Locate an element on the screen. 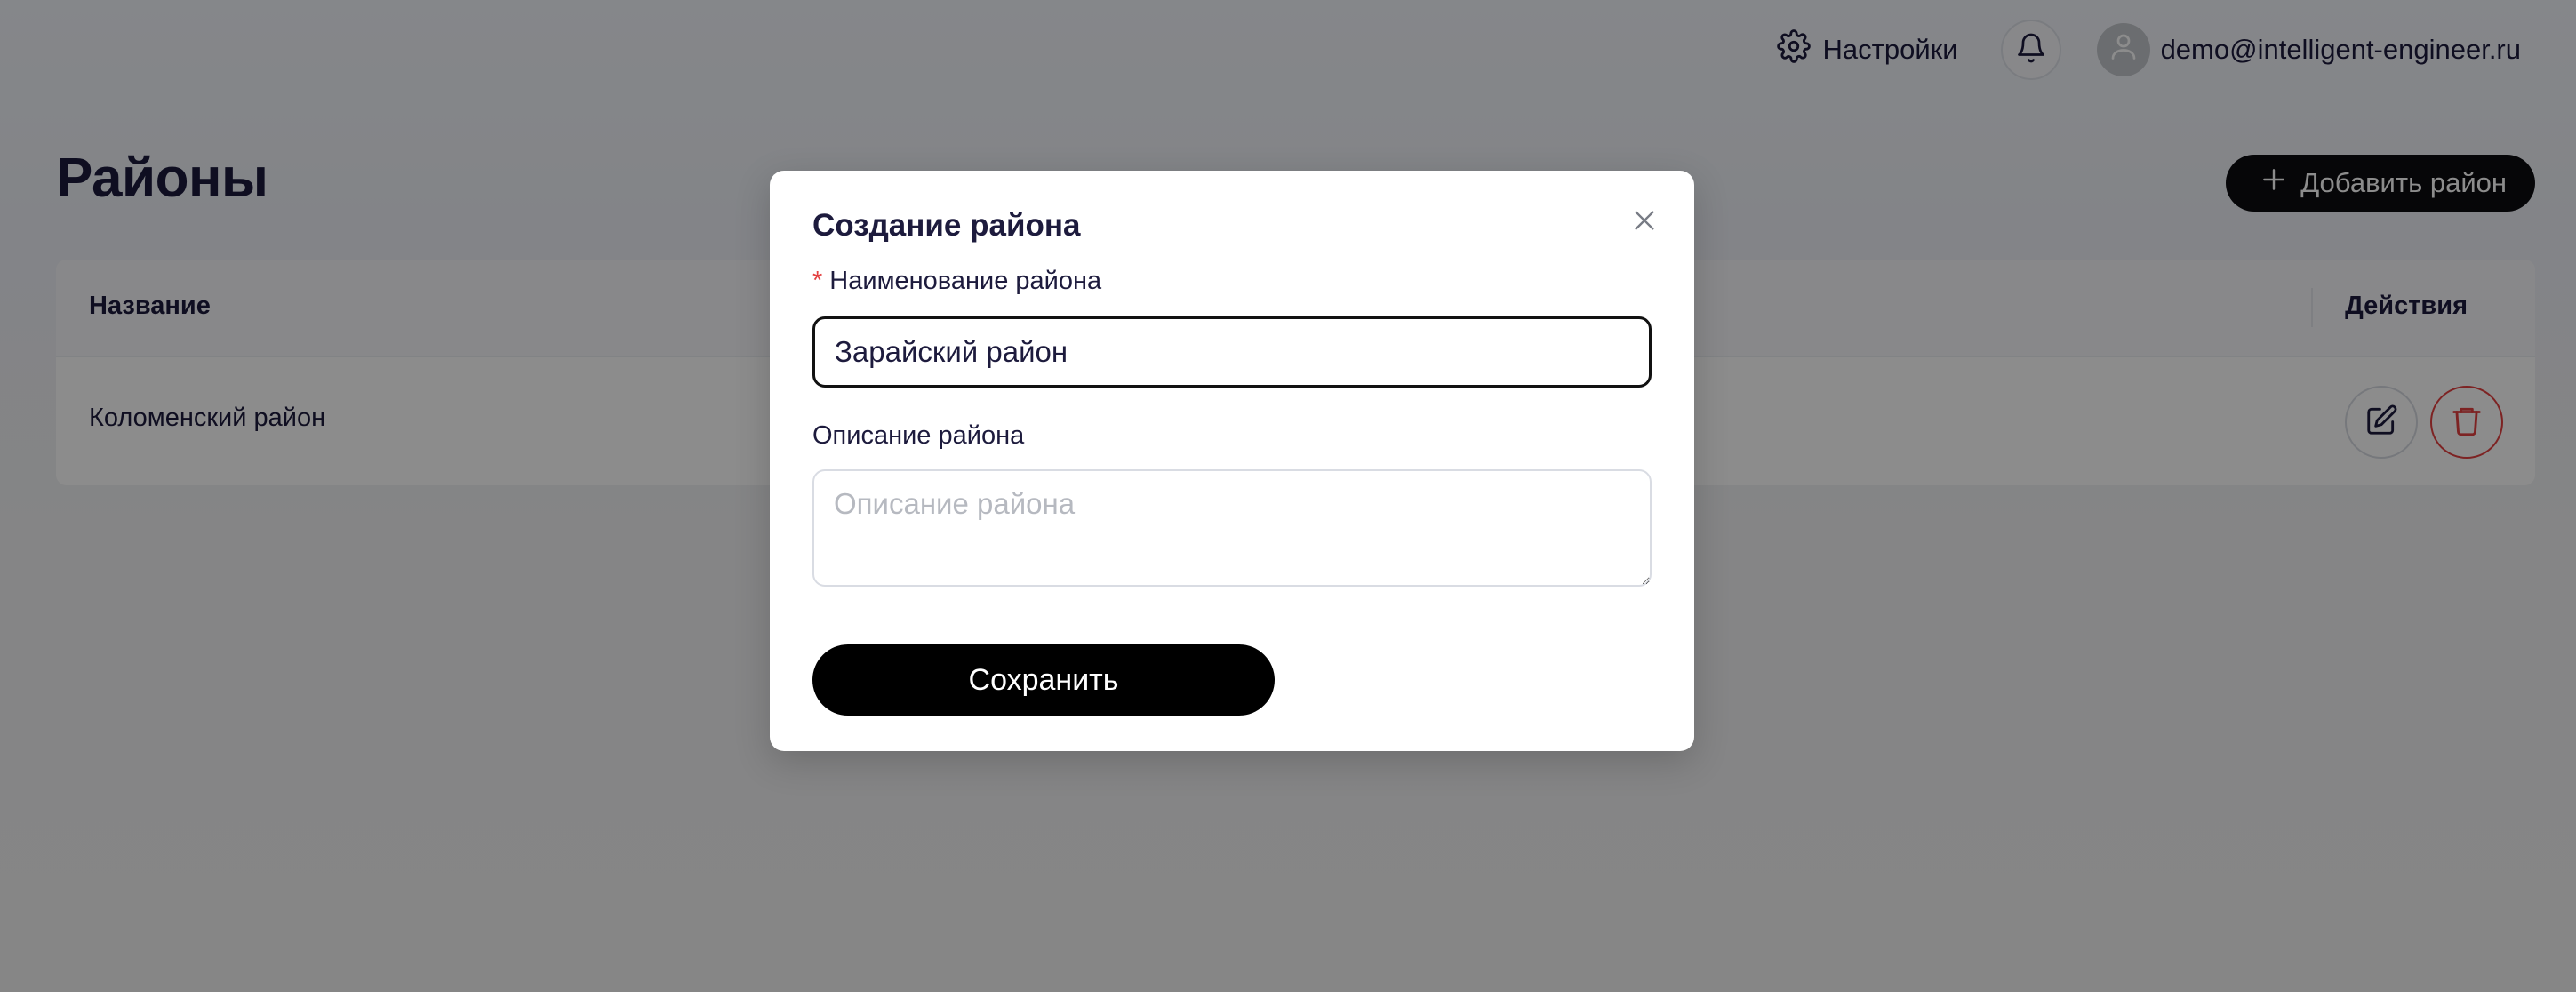  district-description-label: Описание района is located at coordinates (918, 435).